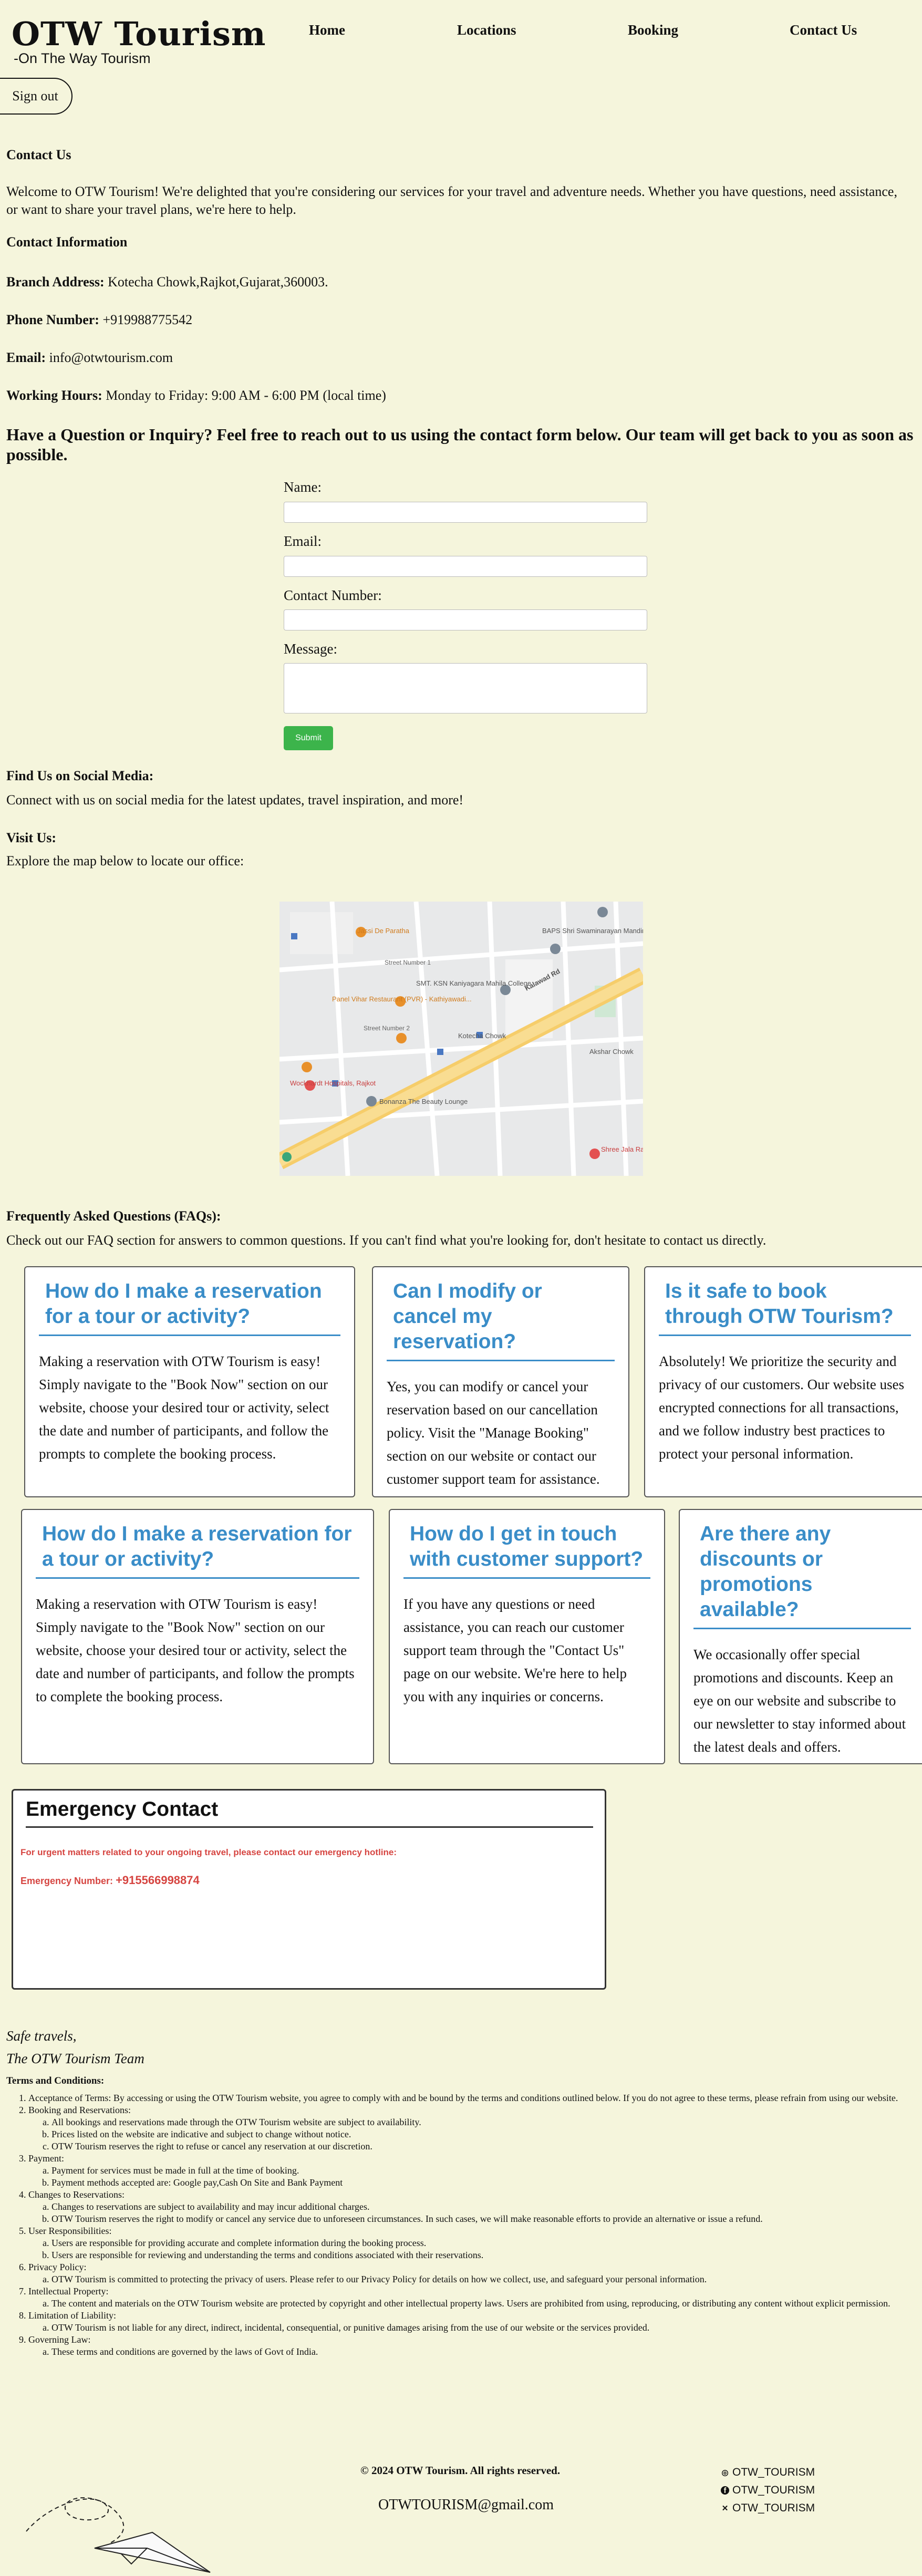  I want to click on name-input, so click(465, 512).